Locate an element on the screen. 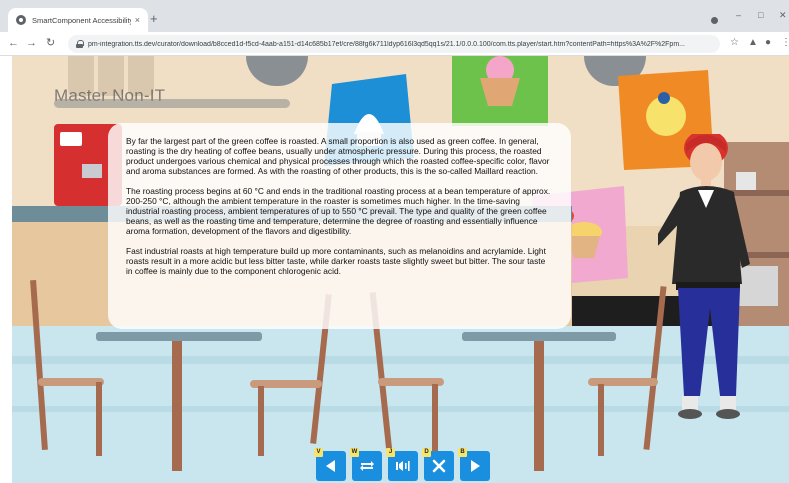 This screenshot has height=483, width=789. new-tab-button: + is located at coordinates (154, 19).